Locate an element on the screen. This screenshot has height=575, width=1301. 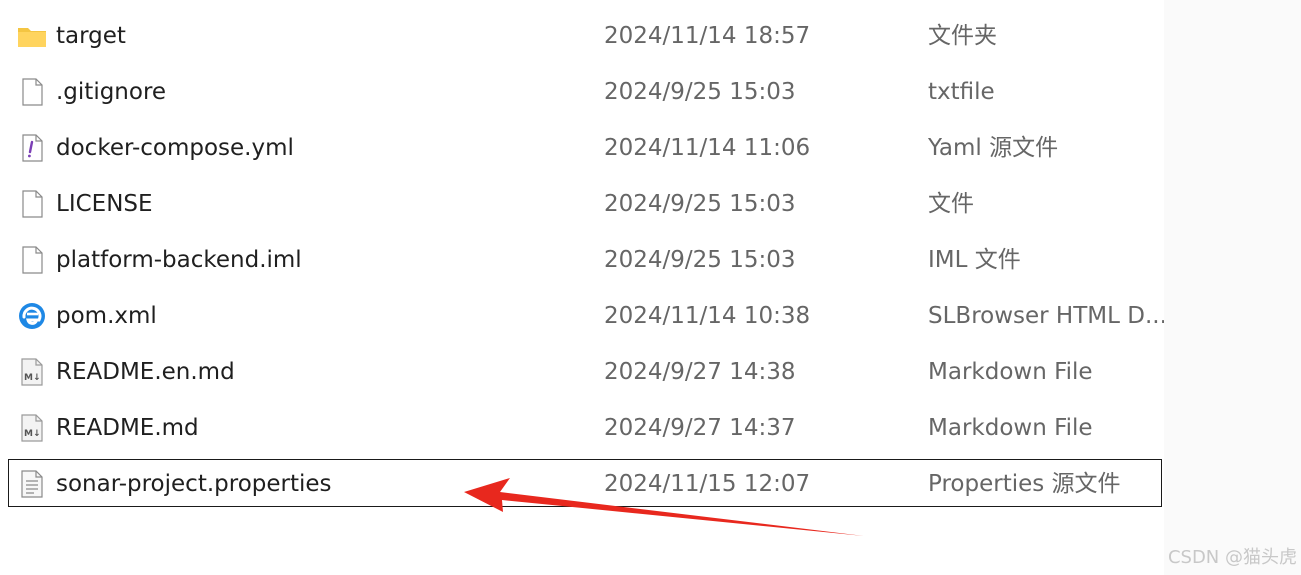
file-type: 文件 is located at coordinates (951, 204).